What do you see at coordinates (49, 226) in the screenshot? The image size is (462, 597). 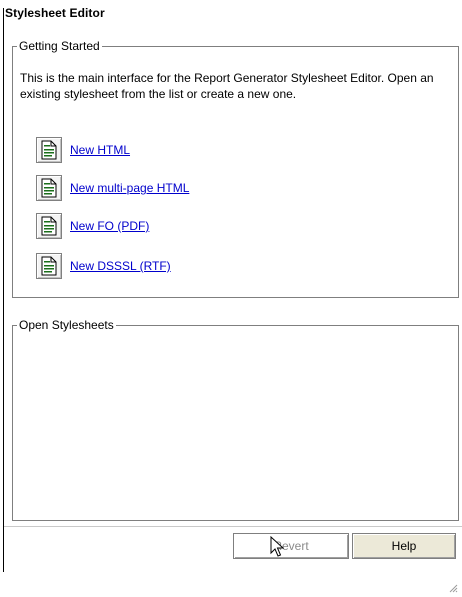 I see `fo-document-icon` at bounding box center [49, 226].